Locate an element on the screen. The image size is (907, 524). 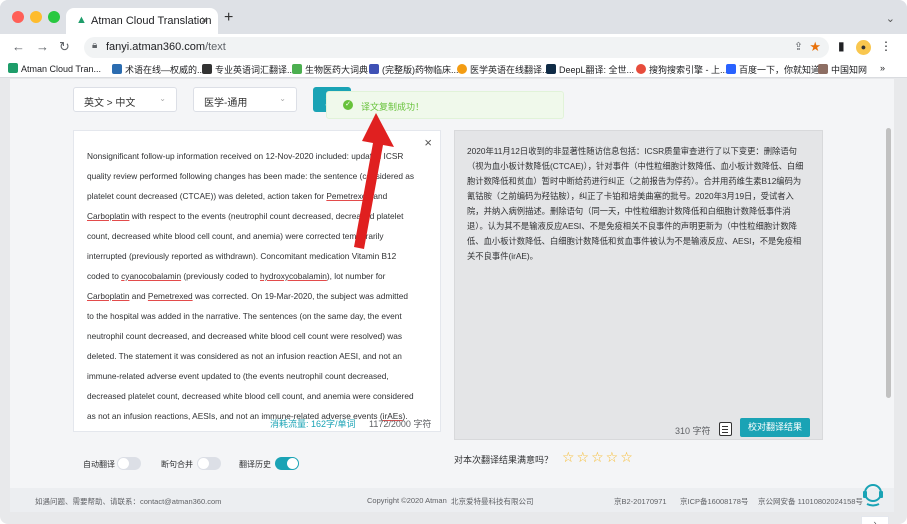
lock-icon: 🔒︎ is located at coordinates (95, 45).